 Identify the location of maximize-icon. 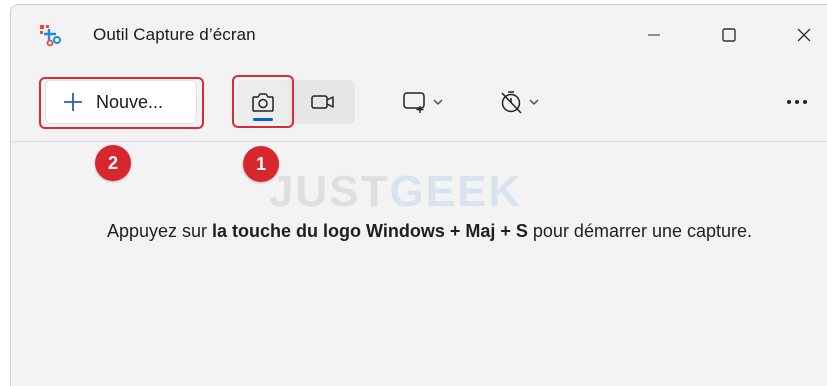
(729, 35).